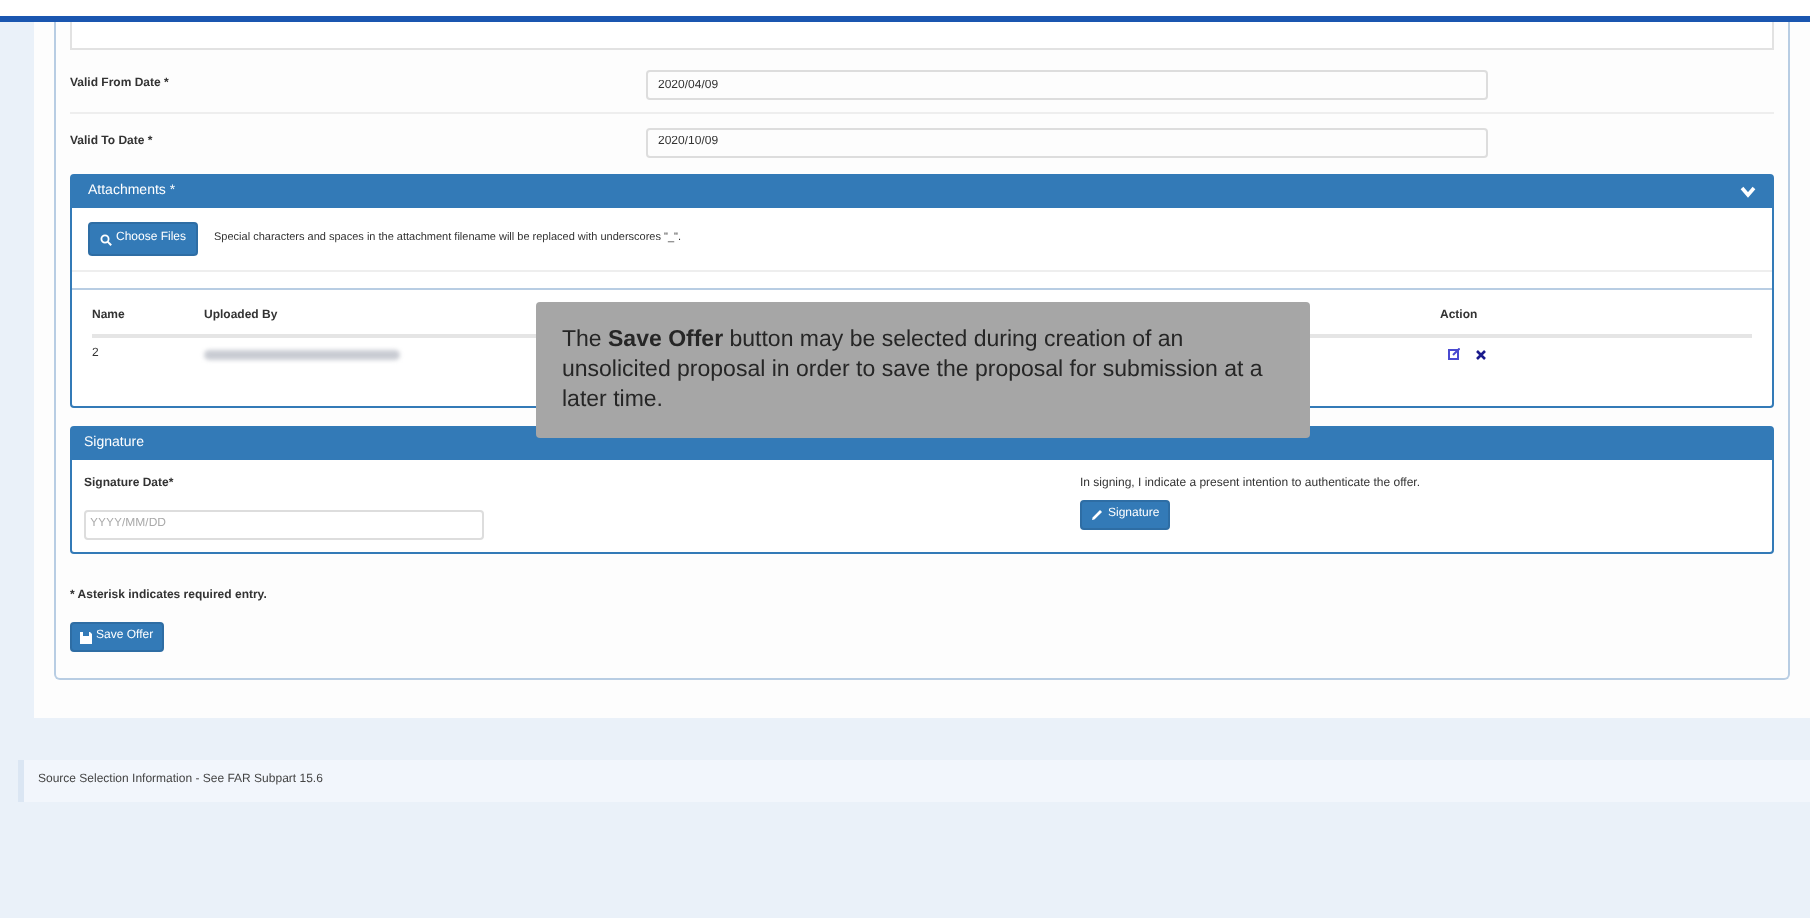 Image resolution: width=1810 pixels, height=918 pixels. I want to click on edit-icon, so click(1454, 354).